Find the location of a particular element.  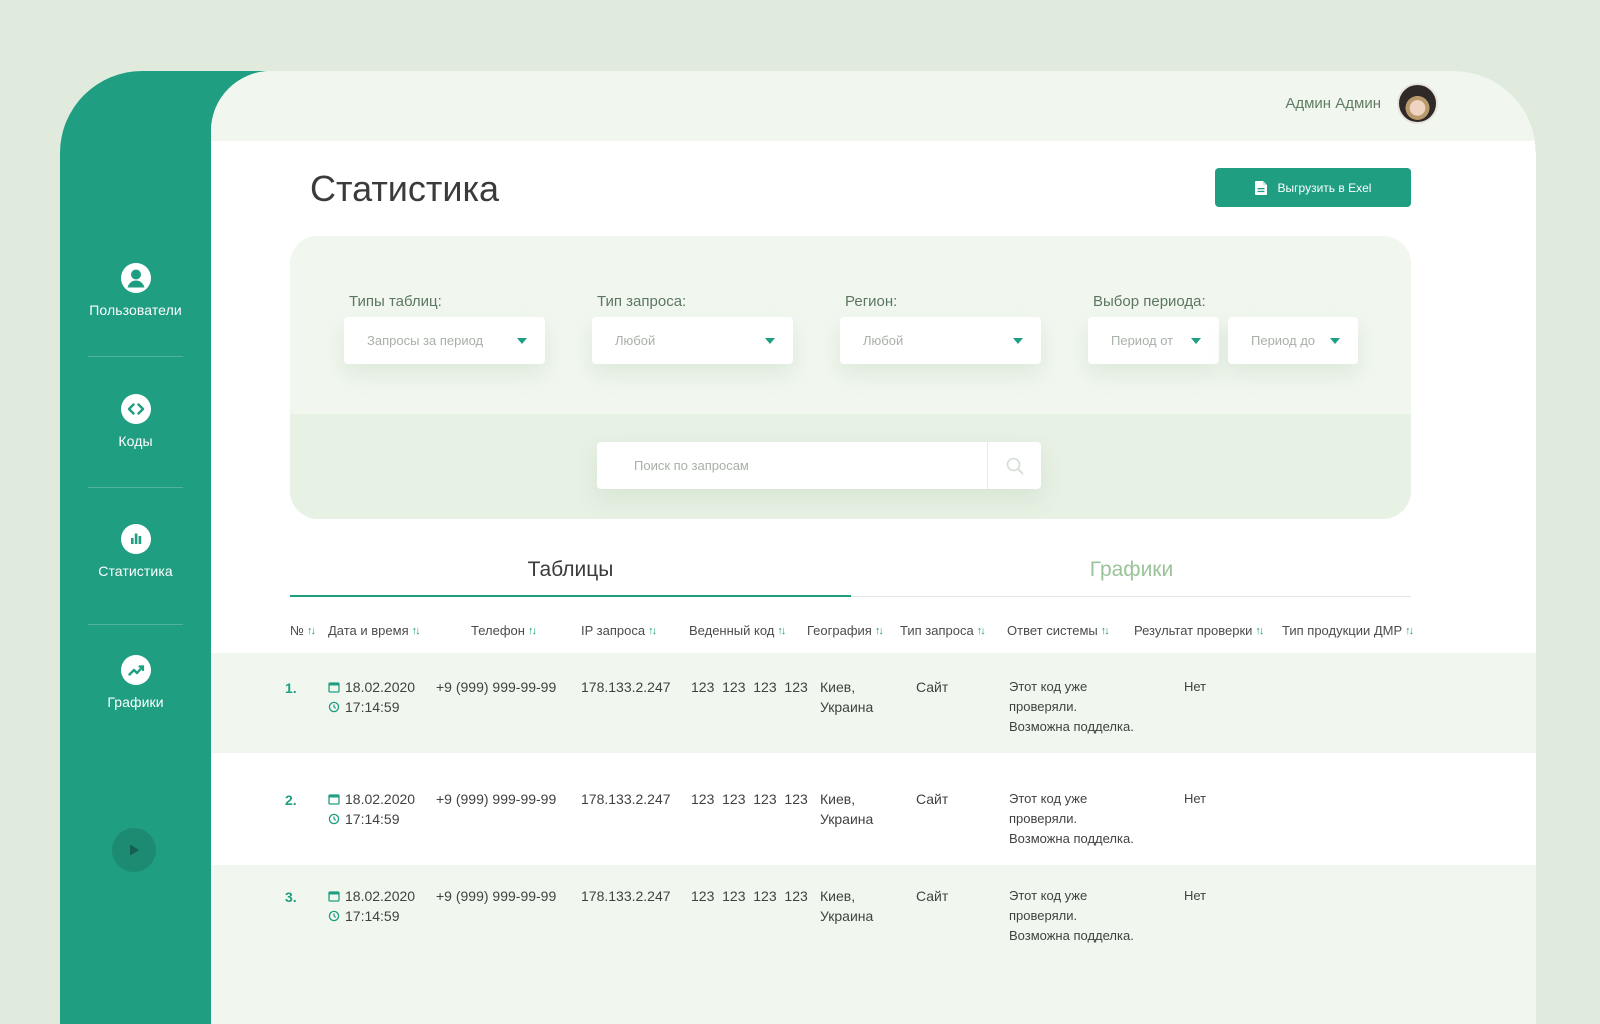

sidebar-item-statistics: Статистика is located at coordinates (135, 551).